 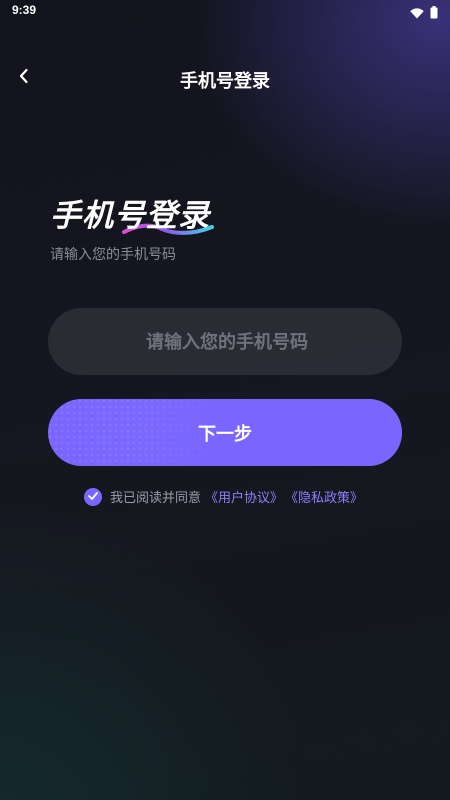 I want to click on next-button: 下一步, so click(x=225, y=432).